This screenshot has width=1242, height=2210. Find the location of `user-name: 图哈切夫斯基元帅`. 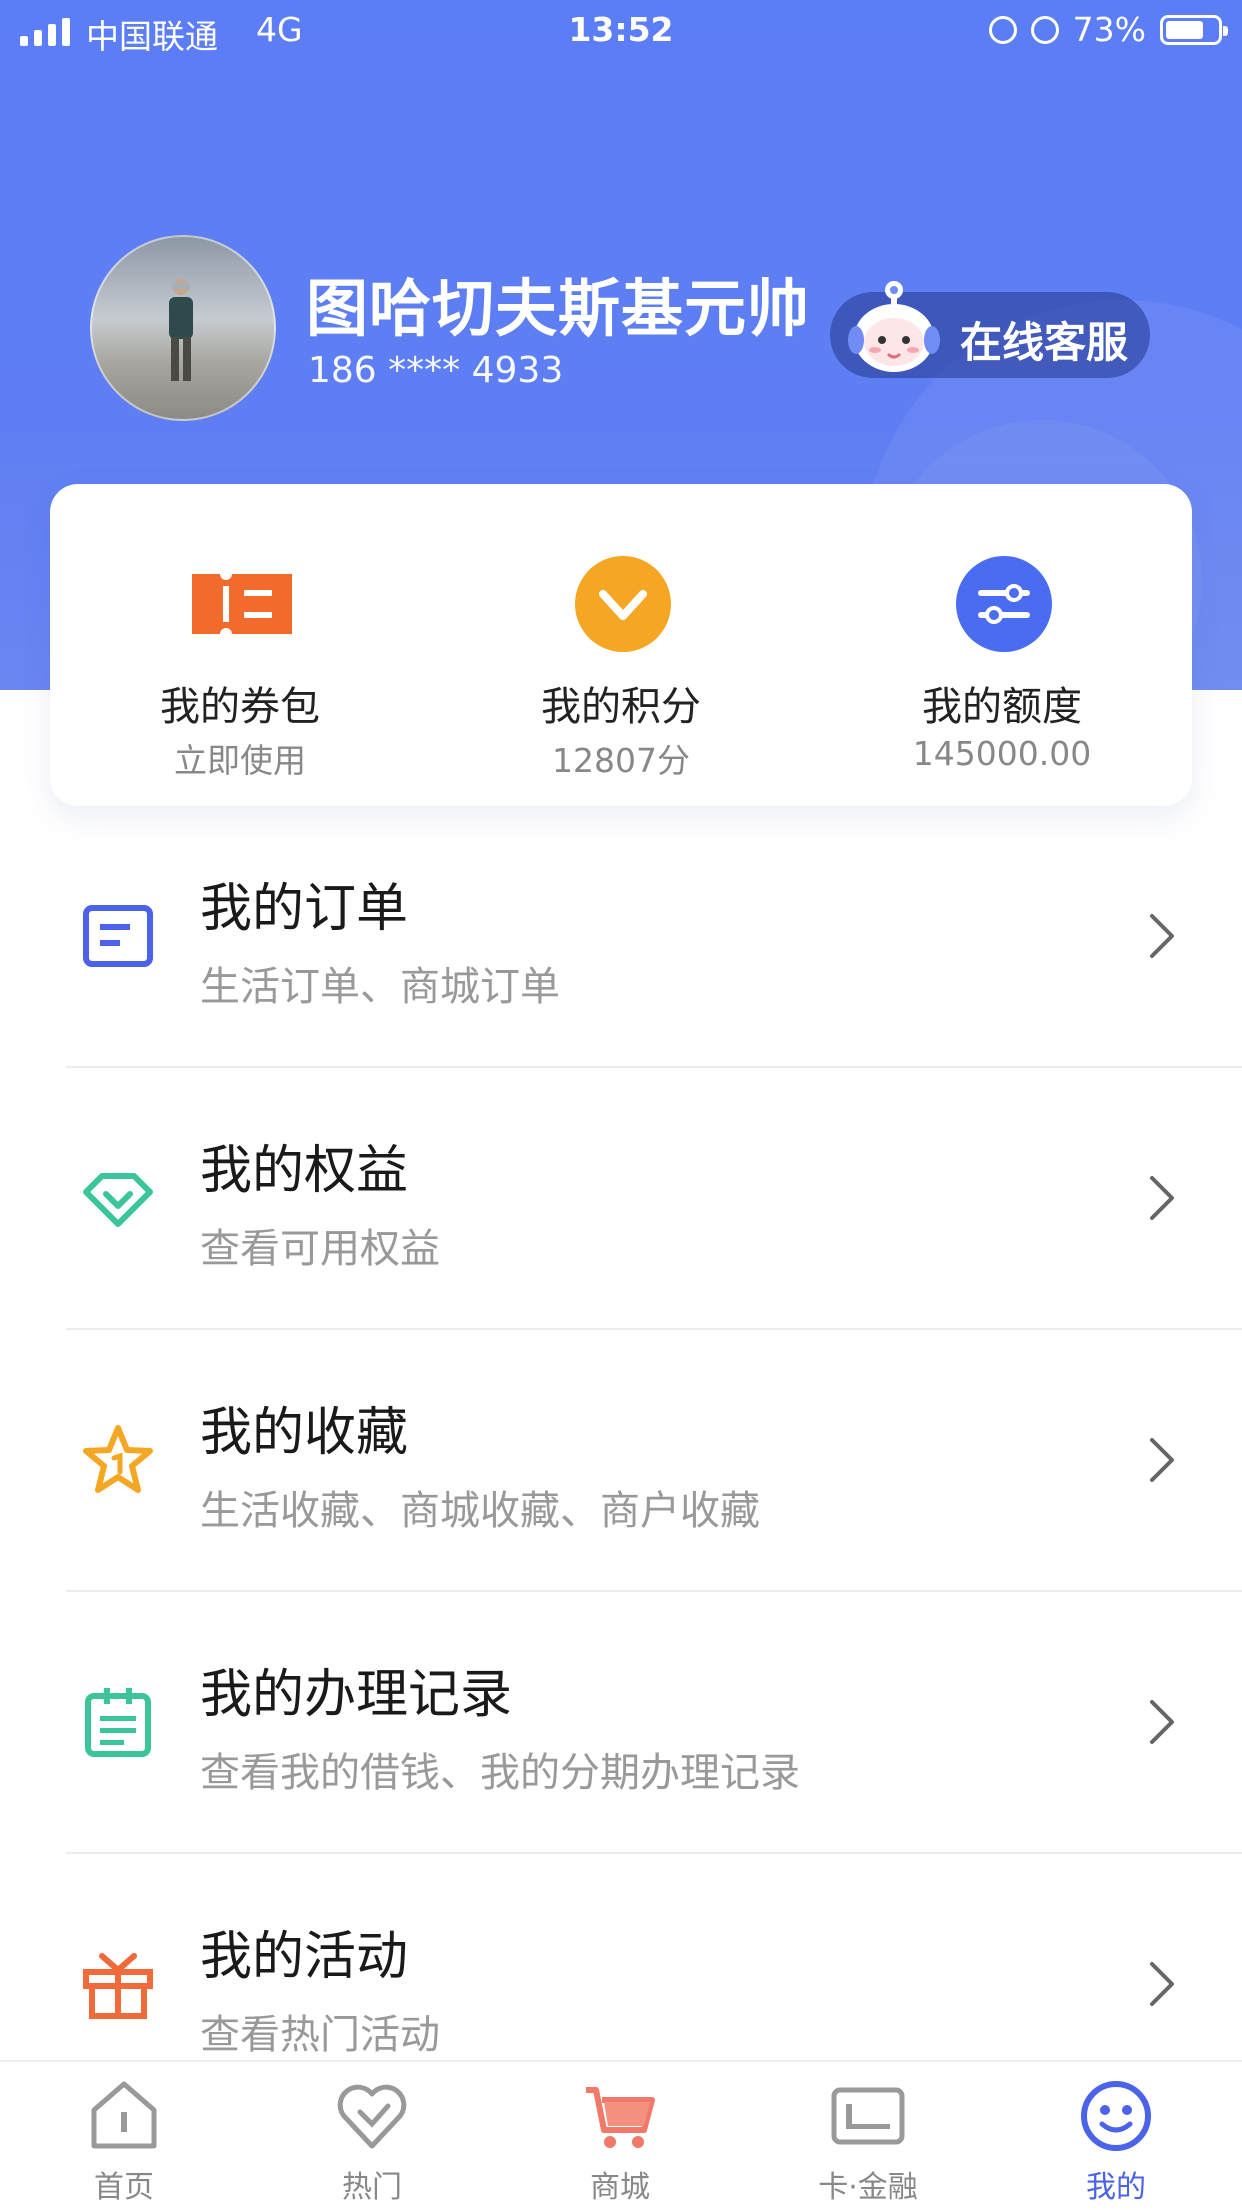

user-name: 图哈切夫斯基元帅 is located at coordinates (558, 303).